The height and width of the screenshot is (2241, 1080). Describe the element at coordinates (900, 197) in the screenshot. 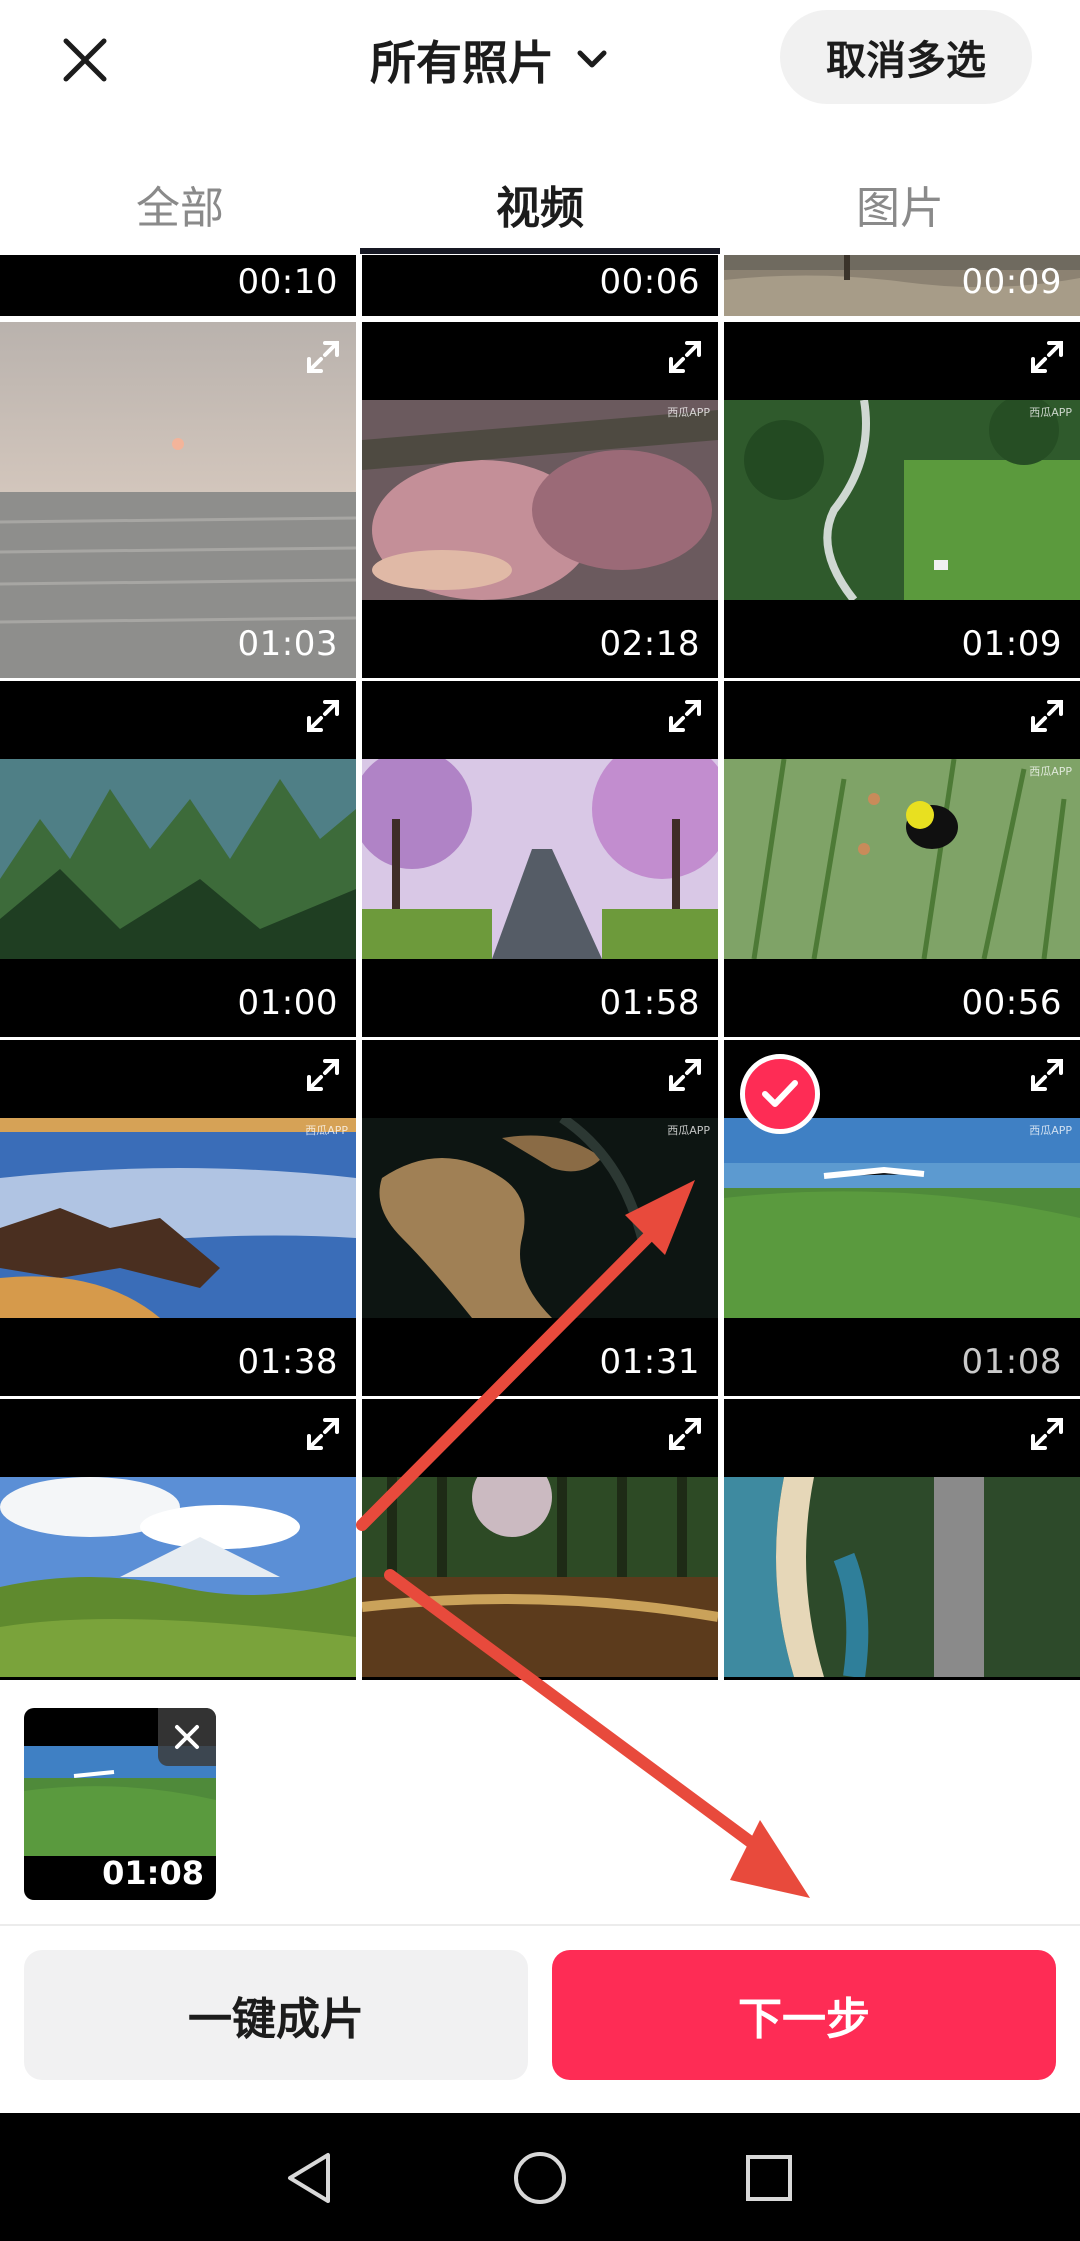

I see `tab-images: 图片` at that location.